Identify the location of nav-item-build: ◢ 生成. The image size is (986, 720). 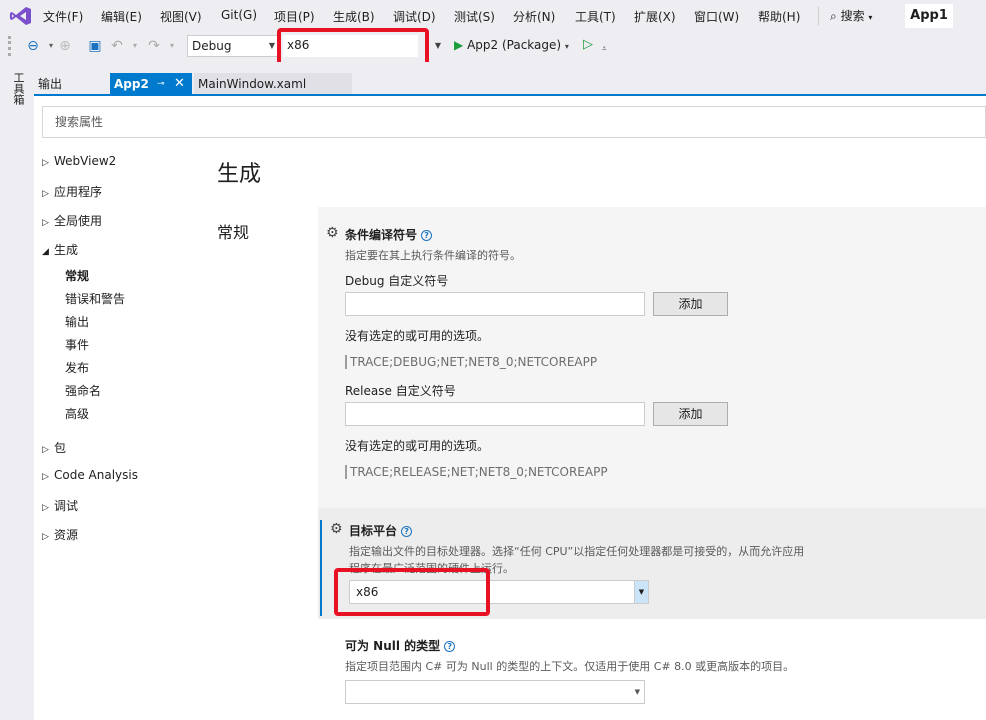
(60, 249).